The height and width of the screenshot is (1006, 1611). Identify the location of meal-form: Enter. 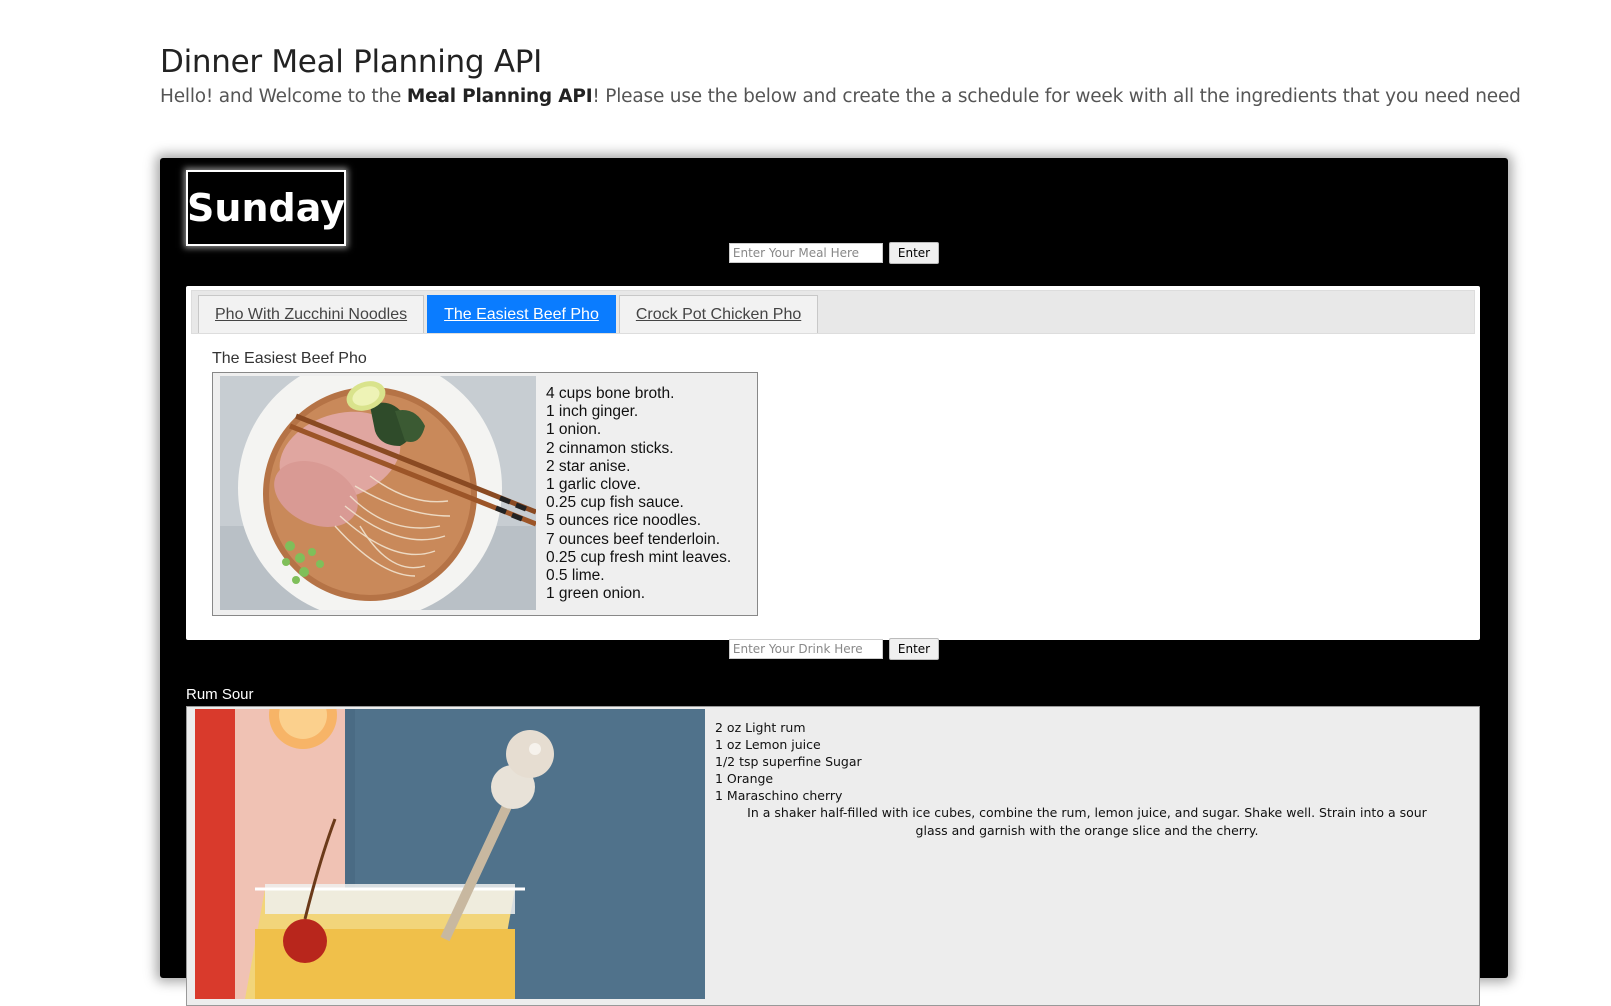
(834, 253).